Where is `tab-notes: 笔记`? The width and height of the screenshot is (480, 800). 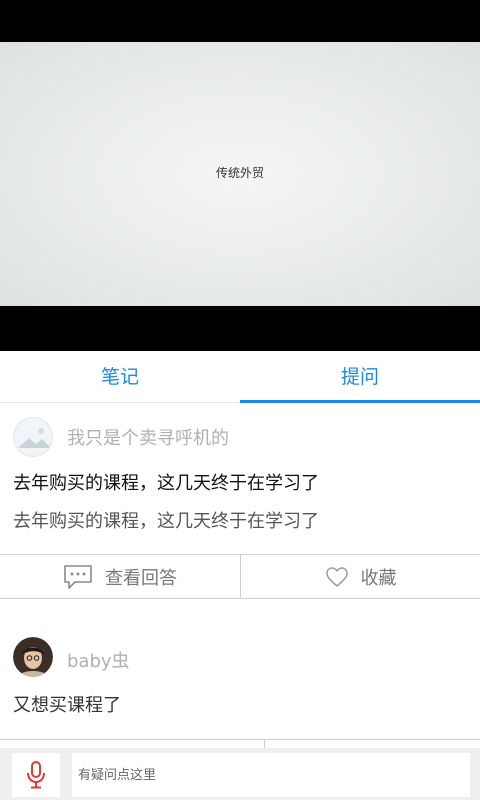
tab-notes: 笔记 is located at coordinates (120, 377).